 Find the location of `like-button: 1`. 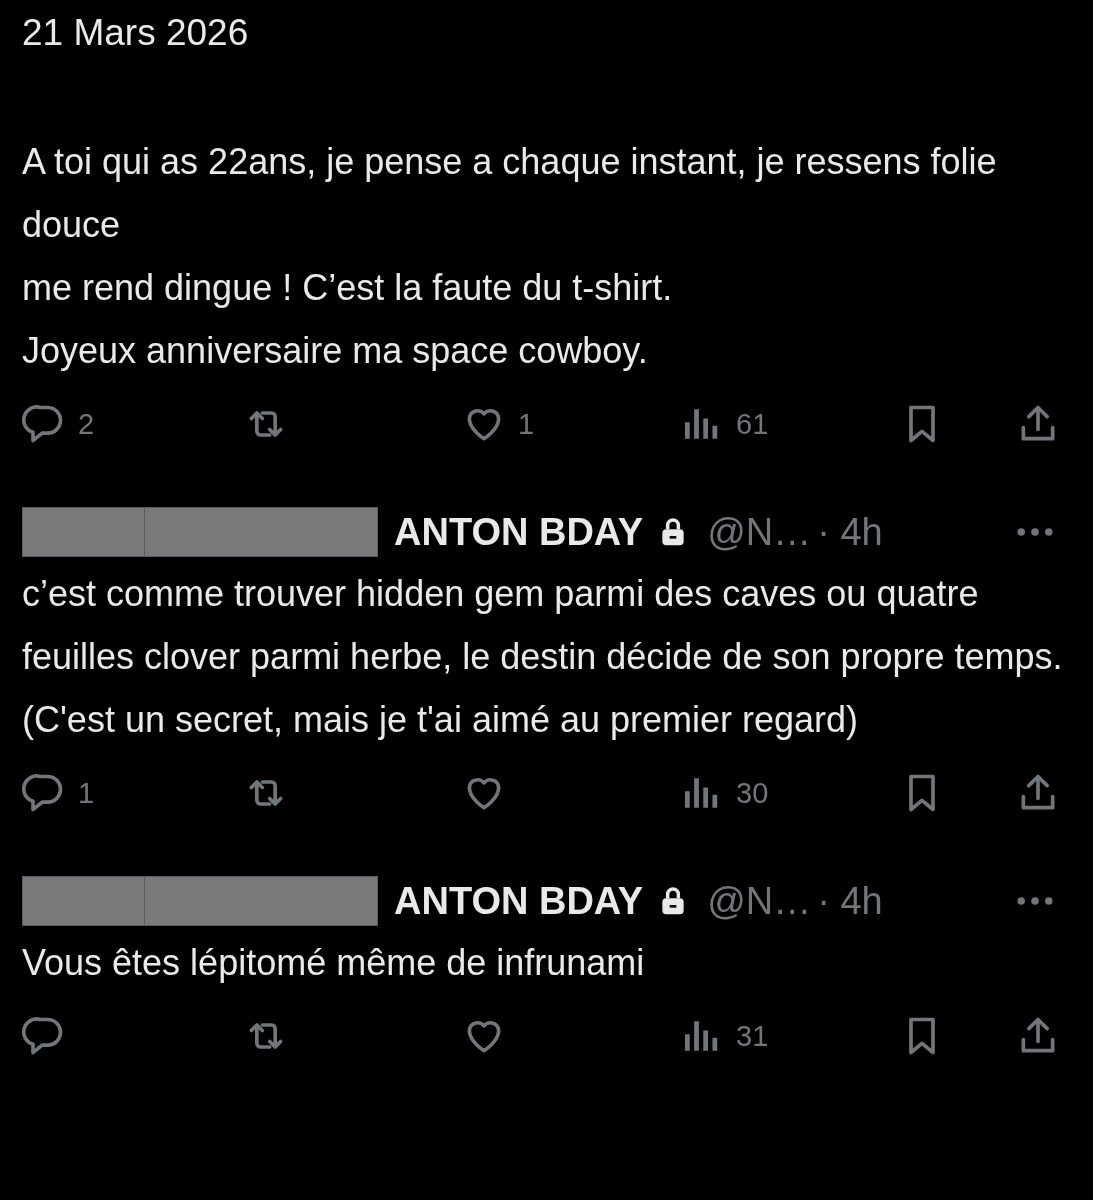

like-button: 1 is located at coordinates (498, 424).